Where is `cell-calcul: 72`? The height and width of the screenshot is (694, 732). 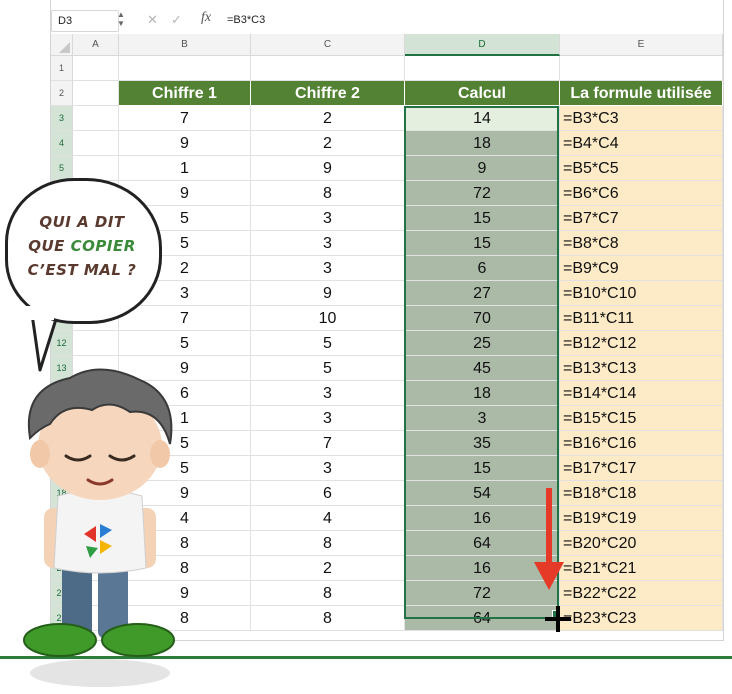
cell-calcul: 72 is located at coordinates (482, 193).